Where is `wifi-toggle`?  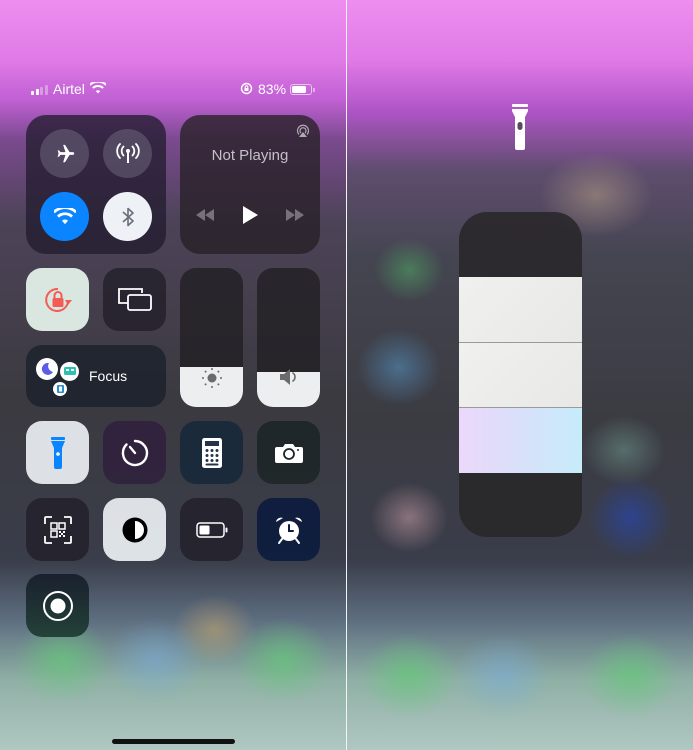 wifi-toggle is located at coordinates (64, 216).